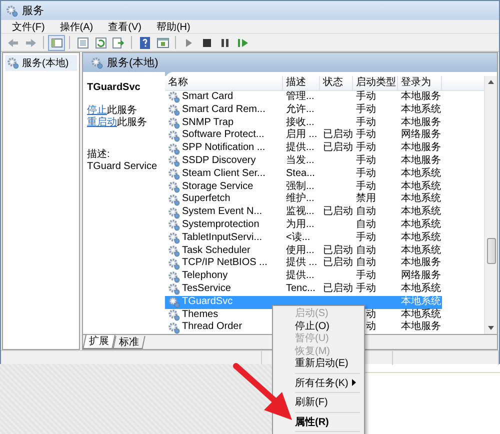 The image size is (500, 434). Describe the element at coordinates (56, 42) in the screenshot. I see `panel-icon` at that location.